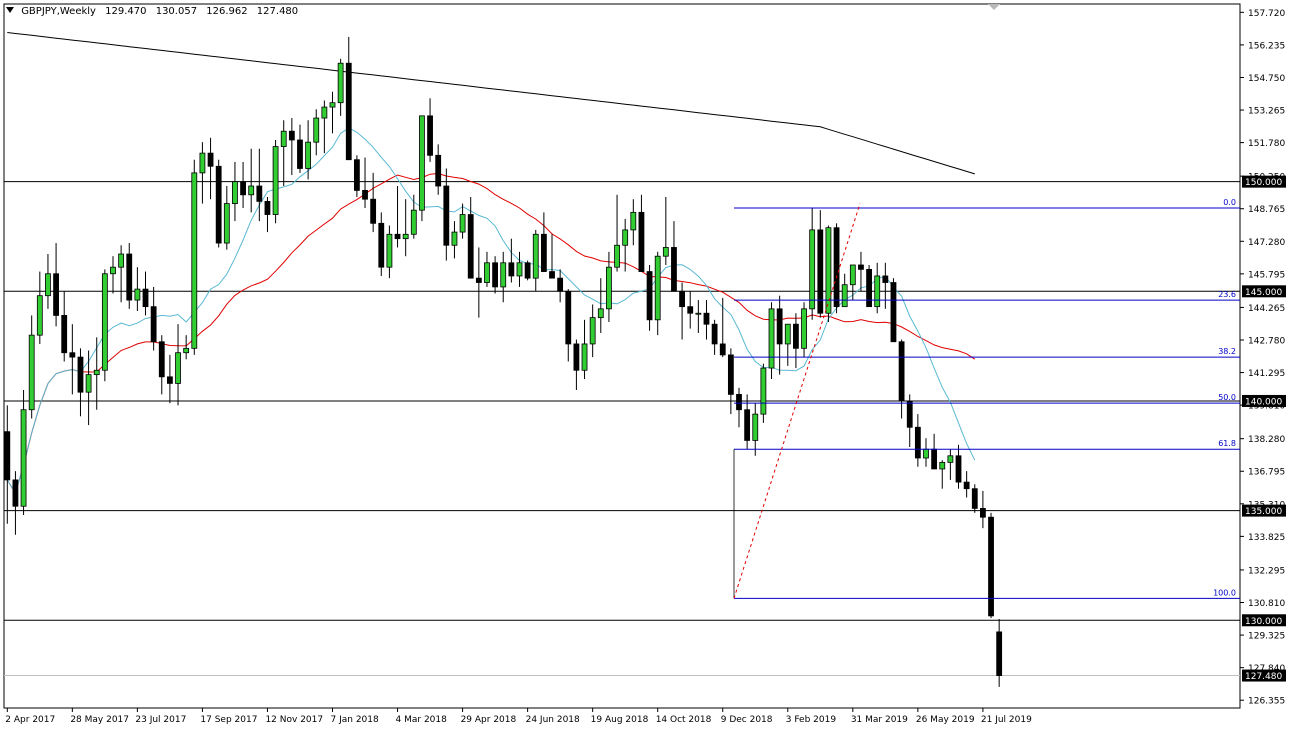 The image size is (1290, 732). What do you see at coordinates (994, 7) in the screenshot?
I see `chevron-down-icon` at bounding box center [994, 7].